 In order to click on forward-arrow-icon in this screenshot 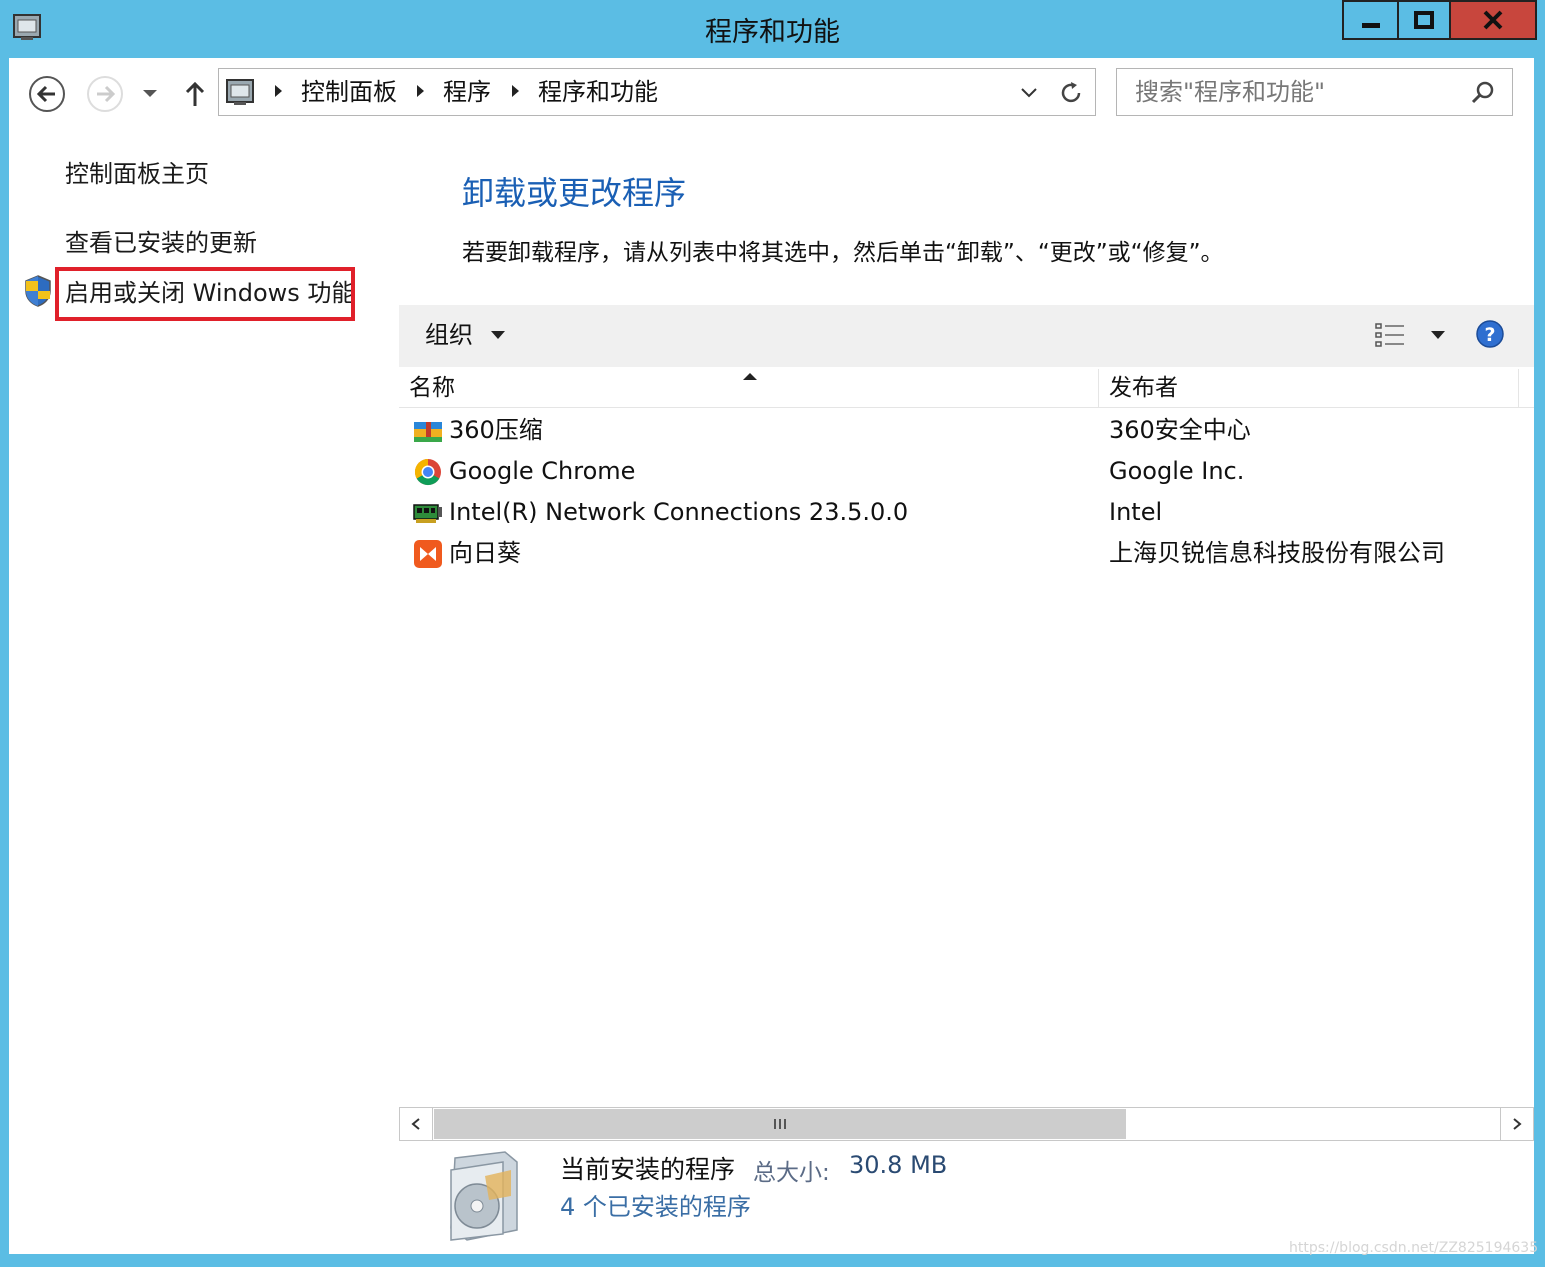, I will do `click(105, 94)`.